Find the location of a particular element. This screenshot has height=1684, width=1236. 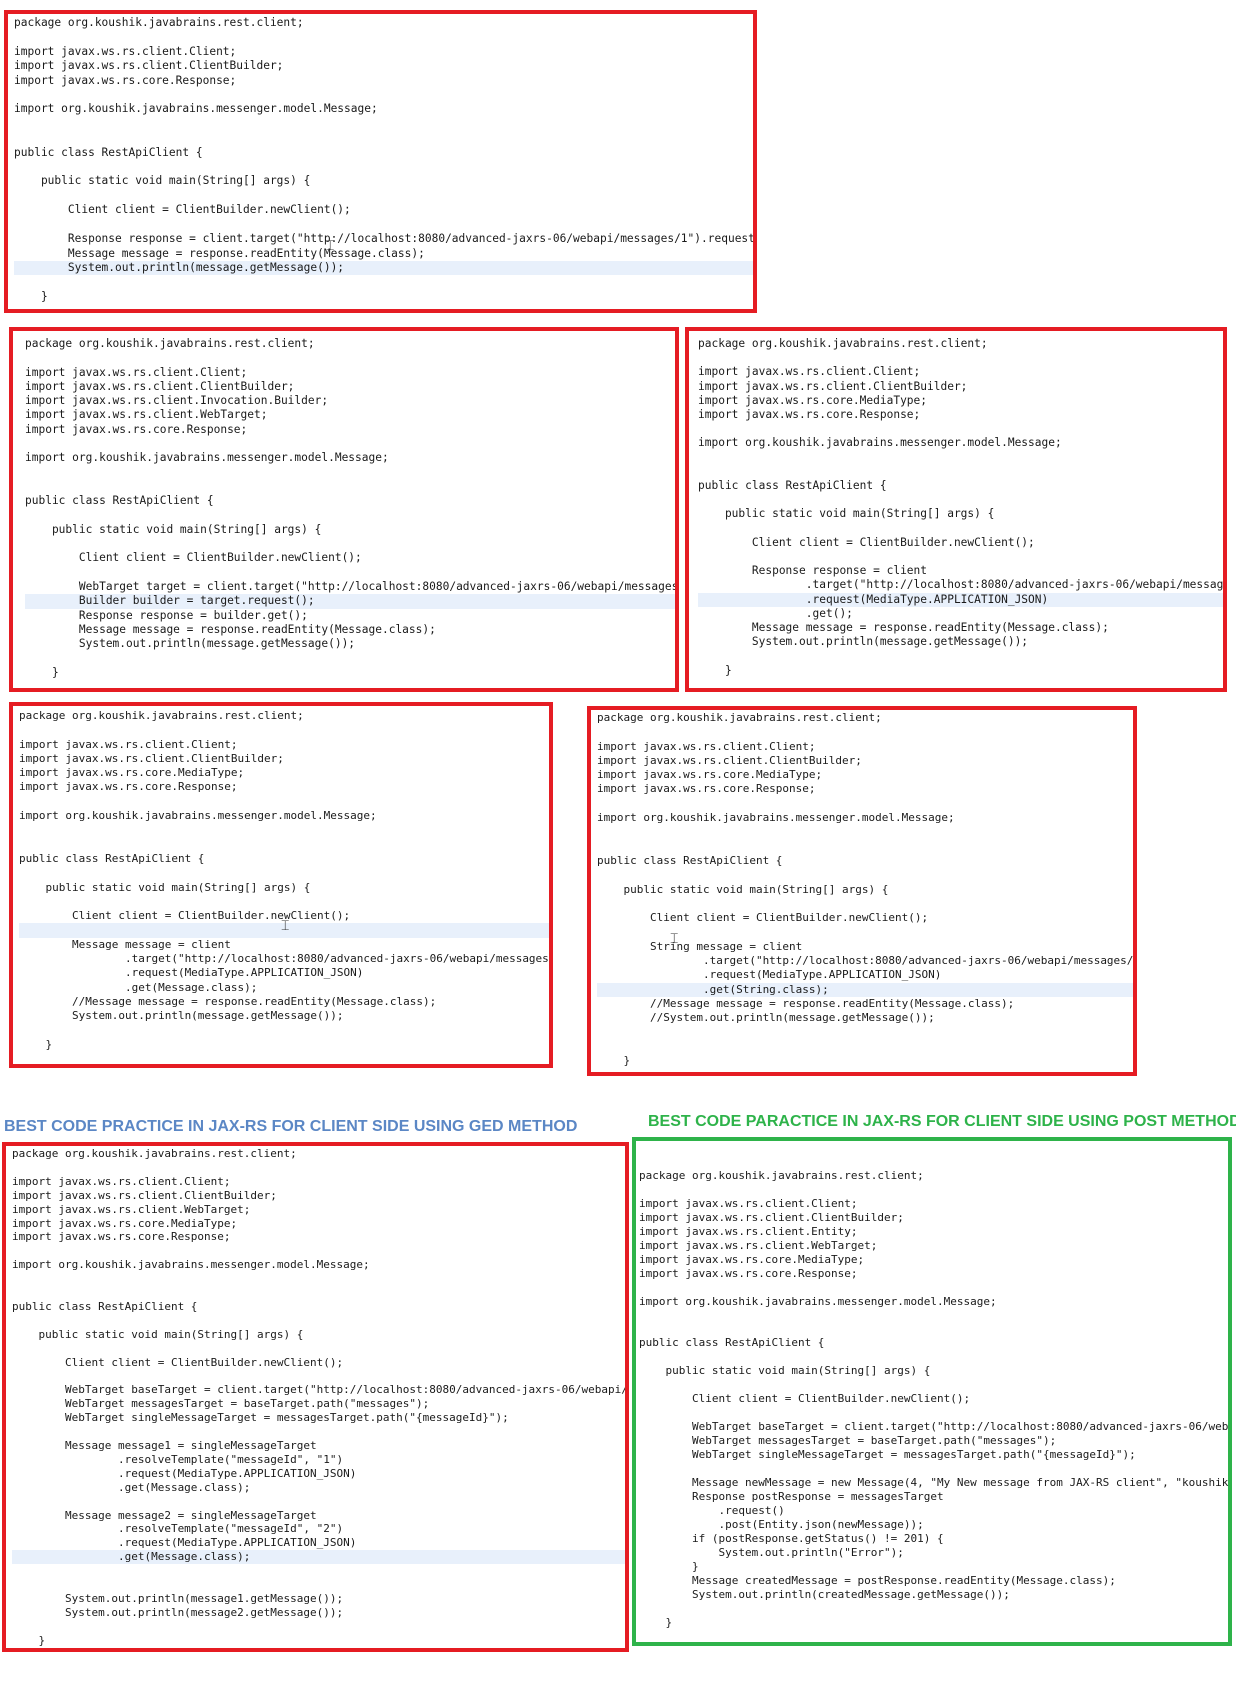

code-line: .get(String.class); is located at coordinates (865, 989).